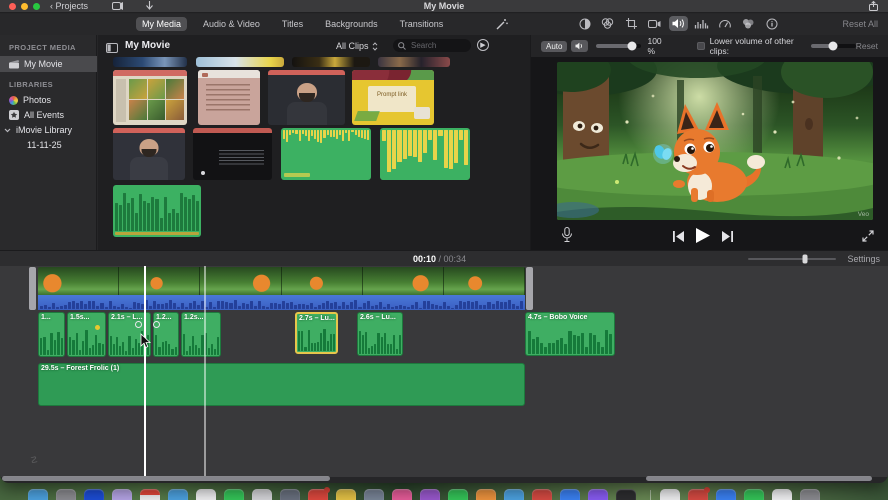 This screenshot has height=500, width=888. What do you see at coordinates (422, 24) in the screenshot?
I see `tab-transitions: Transitions` at bounding box center [422, 24].